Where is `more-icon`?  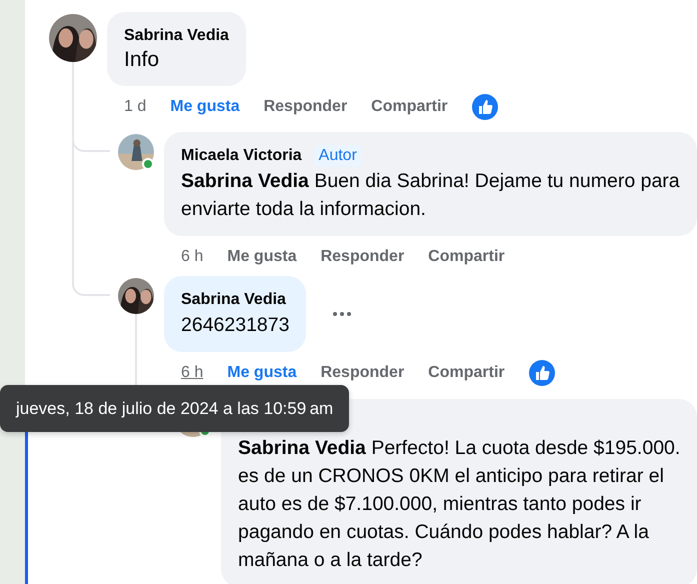
more-icon is located at coordinates (342, 314).